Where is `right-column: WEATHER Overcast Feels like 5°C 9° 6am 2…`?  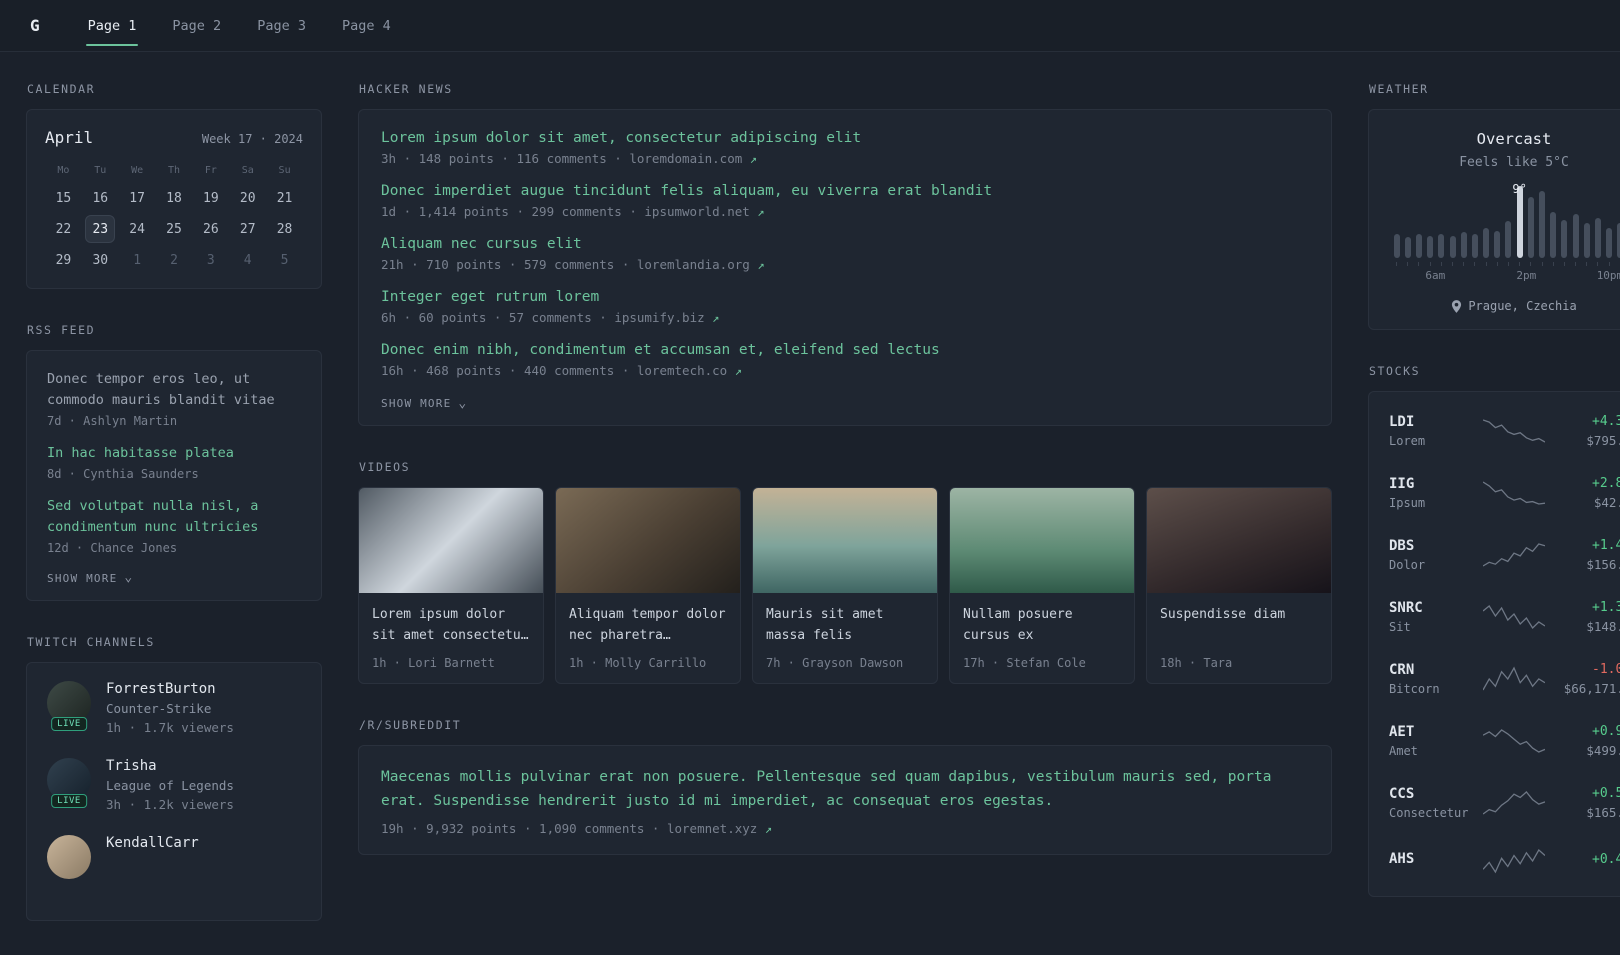
right-column: WEATHER Overcast Feels like 5°C 9° 6am 2… is located at coordinates (1494, 506).